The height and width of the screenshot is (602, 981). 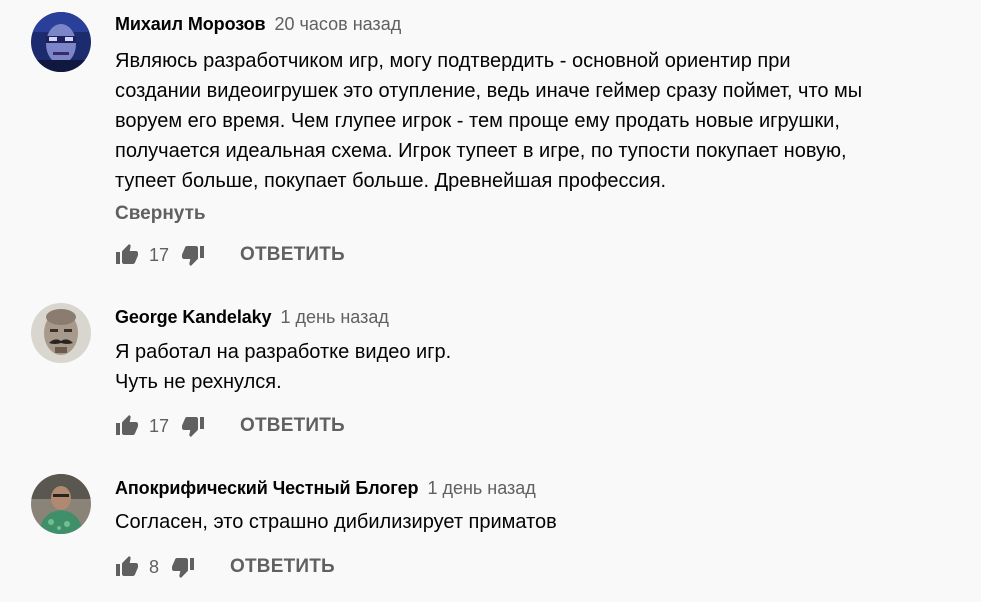 I want to click on collapse-button: Свернуть, so click(x=160, y=214).